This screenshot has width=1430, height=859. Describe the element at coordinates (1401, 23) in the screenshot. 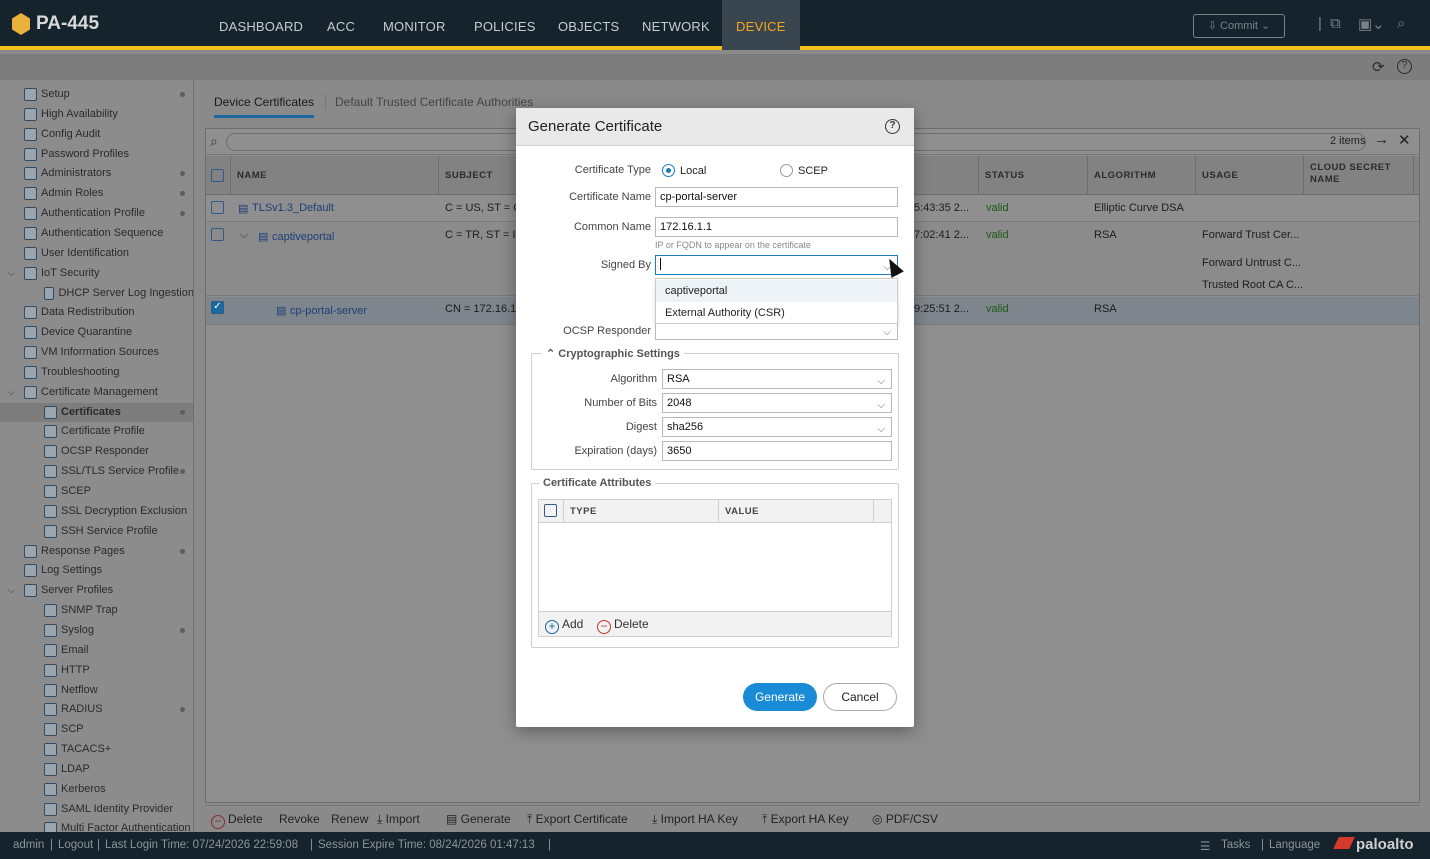

I see `search-icon: ⌕` at that location.